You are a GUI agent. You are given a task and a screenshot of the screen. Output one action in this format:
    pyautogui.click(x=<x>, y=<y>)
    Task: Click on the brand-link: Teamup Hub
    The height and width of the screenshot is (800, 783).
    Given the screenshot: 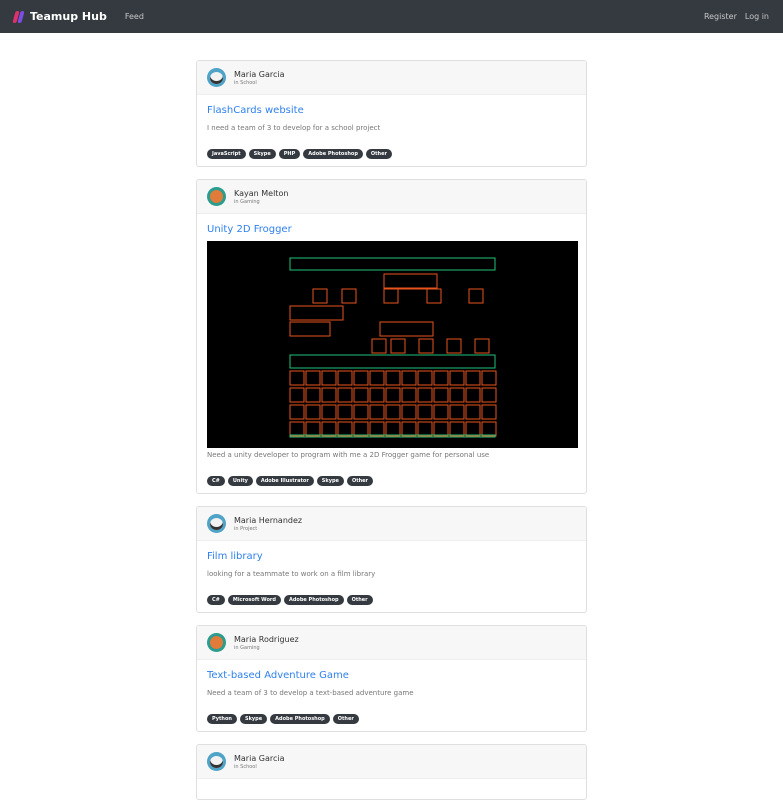 What is the action you would take?
    pyautogui.click(x=68, y=16)
    